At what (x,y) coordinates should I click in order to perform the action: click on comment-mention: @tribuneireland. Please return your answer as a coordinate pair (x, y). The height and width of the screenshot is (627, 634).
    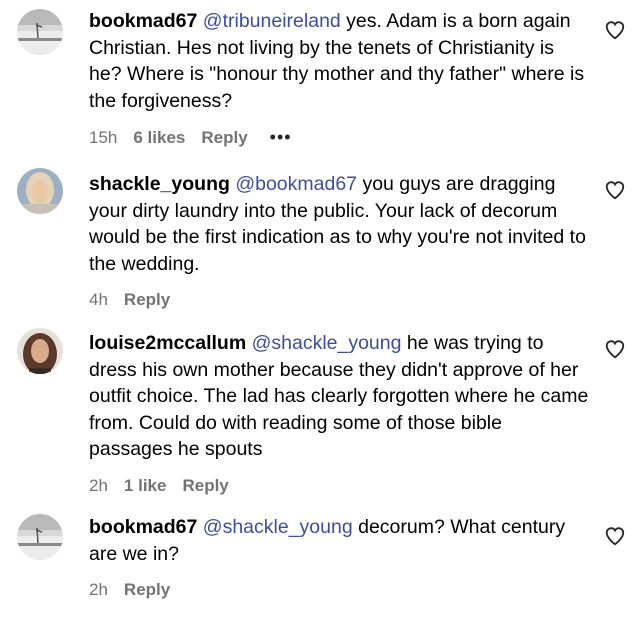
    Looking at the image, I should click on (272, 21).